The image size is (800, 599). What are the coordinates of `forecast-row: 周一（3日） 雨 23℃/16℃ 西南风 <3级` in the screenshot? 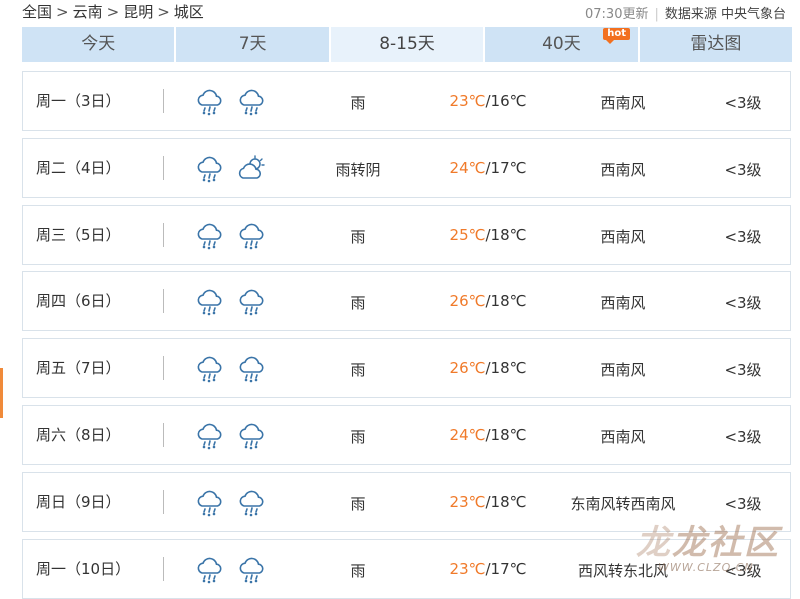 It's located at (406, 101).